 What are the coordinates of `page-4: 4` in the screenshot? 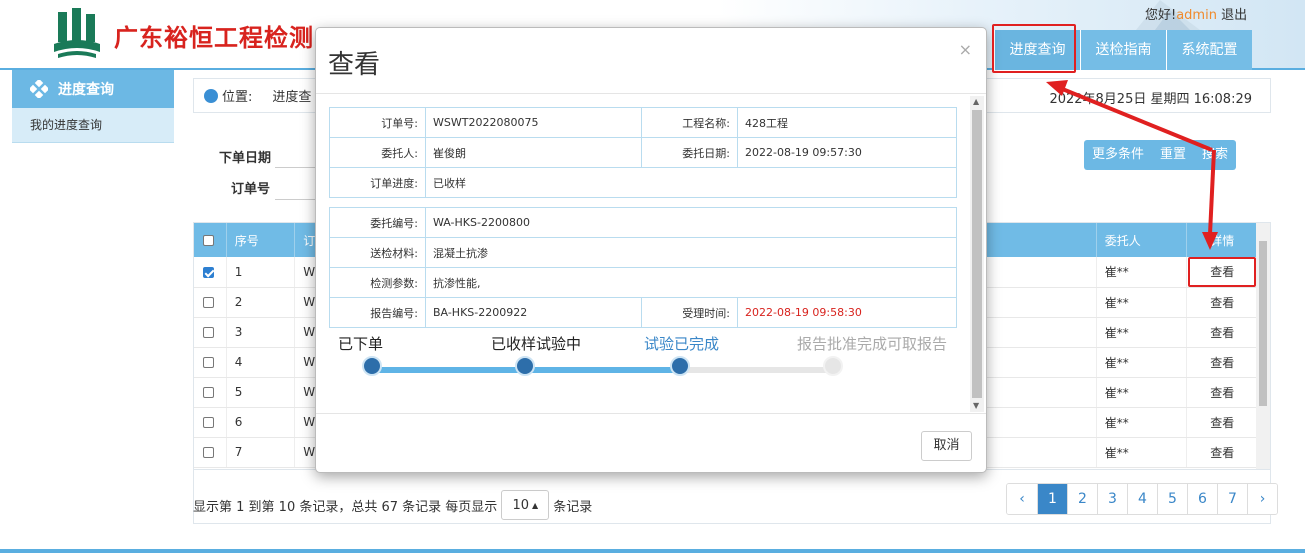 It's located at (1142, 499).